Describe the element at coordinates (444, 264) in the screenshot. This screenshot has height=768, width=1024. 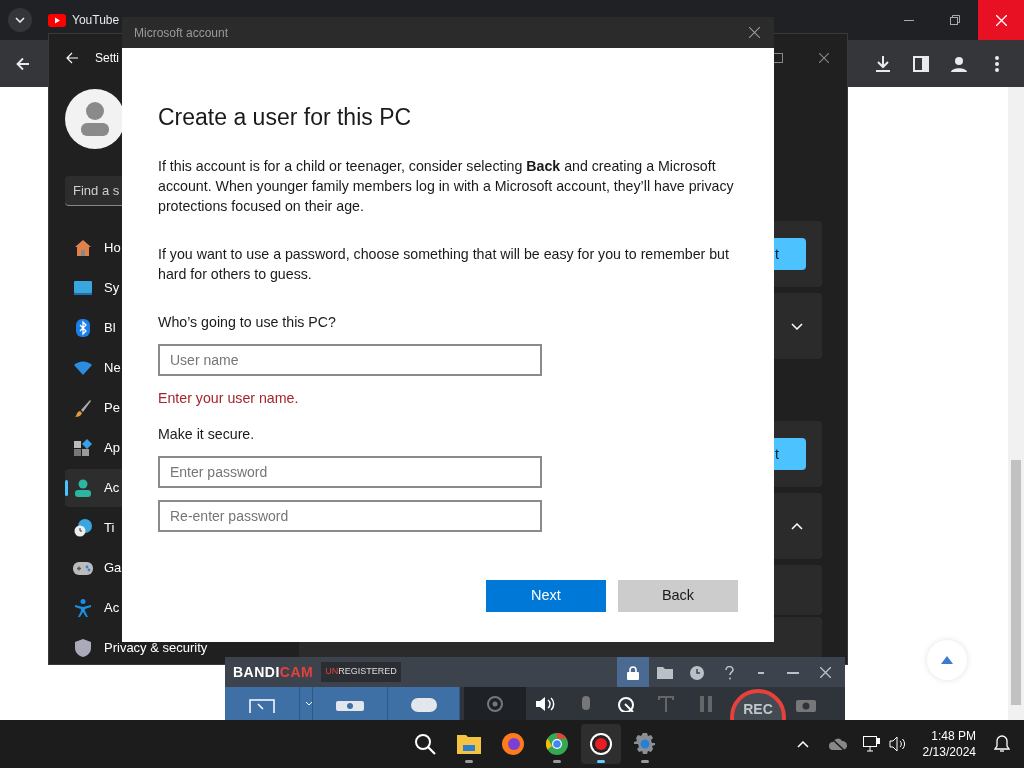
I see `paragraph: If you want to use a password, choose something that will be easy for you to remember but hard for others to guess.` at that location.